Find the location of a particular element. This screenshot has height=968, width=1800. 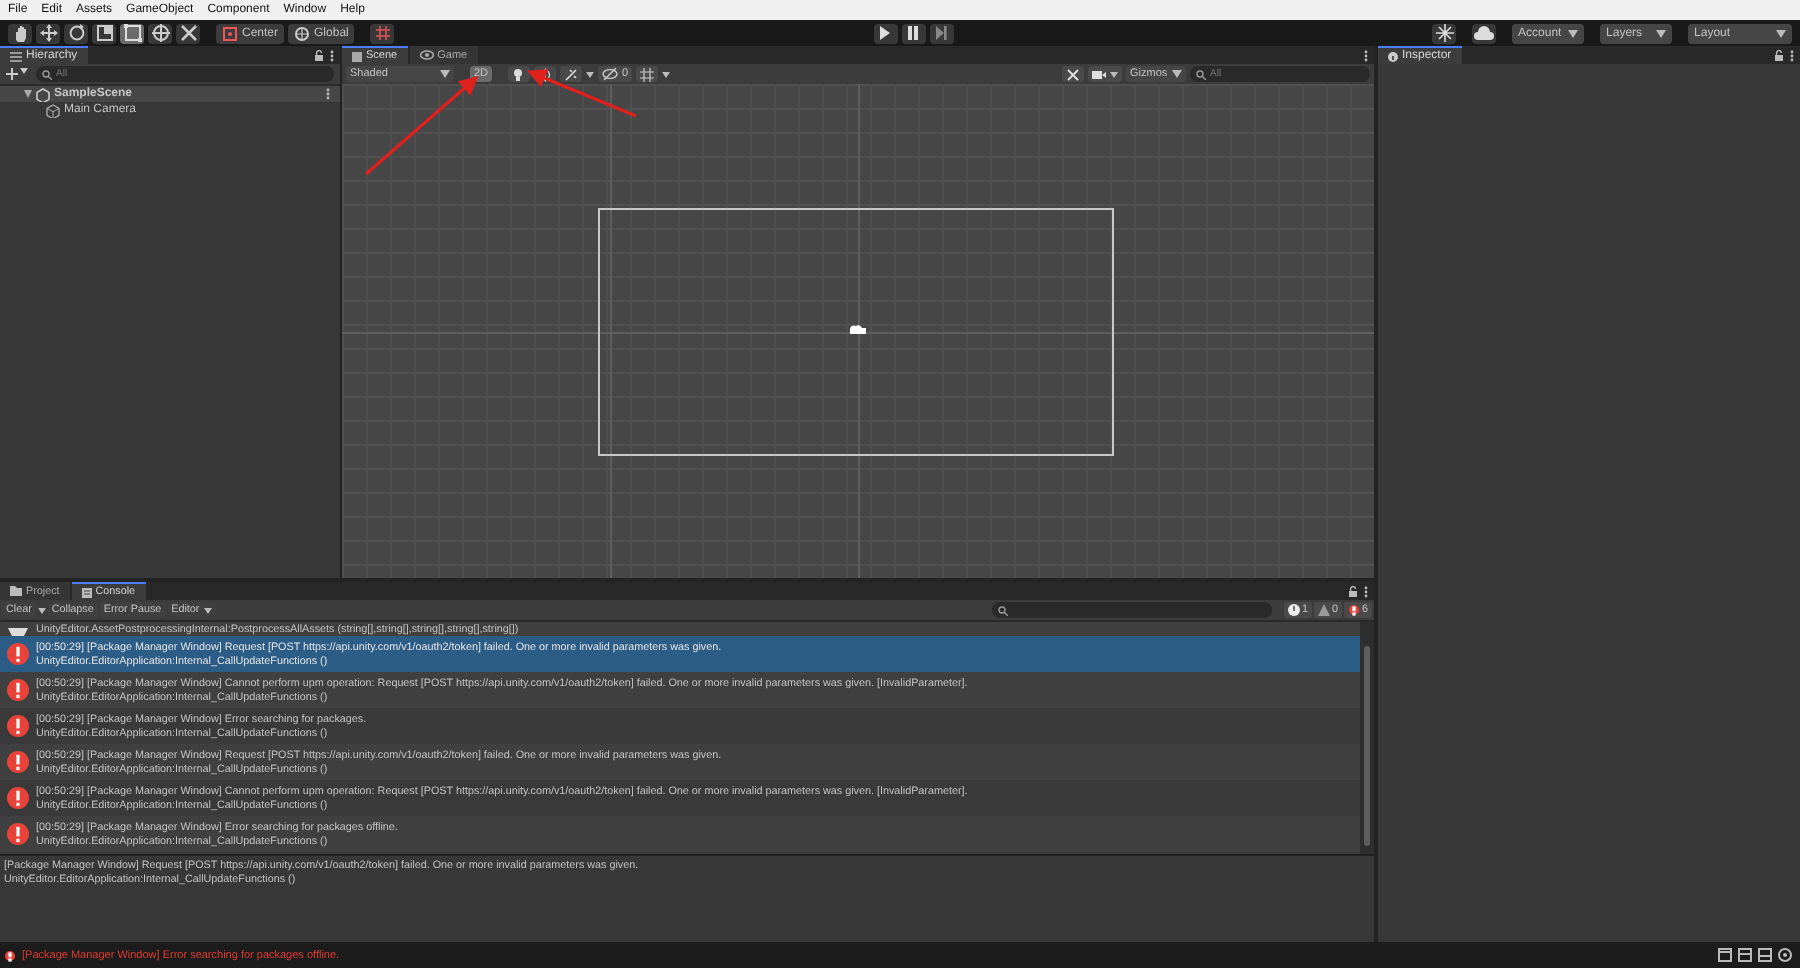

cloud-button is located at coordinates (1484, 33).